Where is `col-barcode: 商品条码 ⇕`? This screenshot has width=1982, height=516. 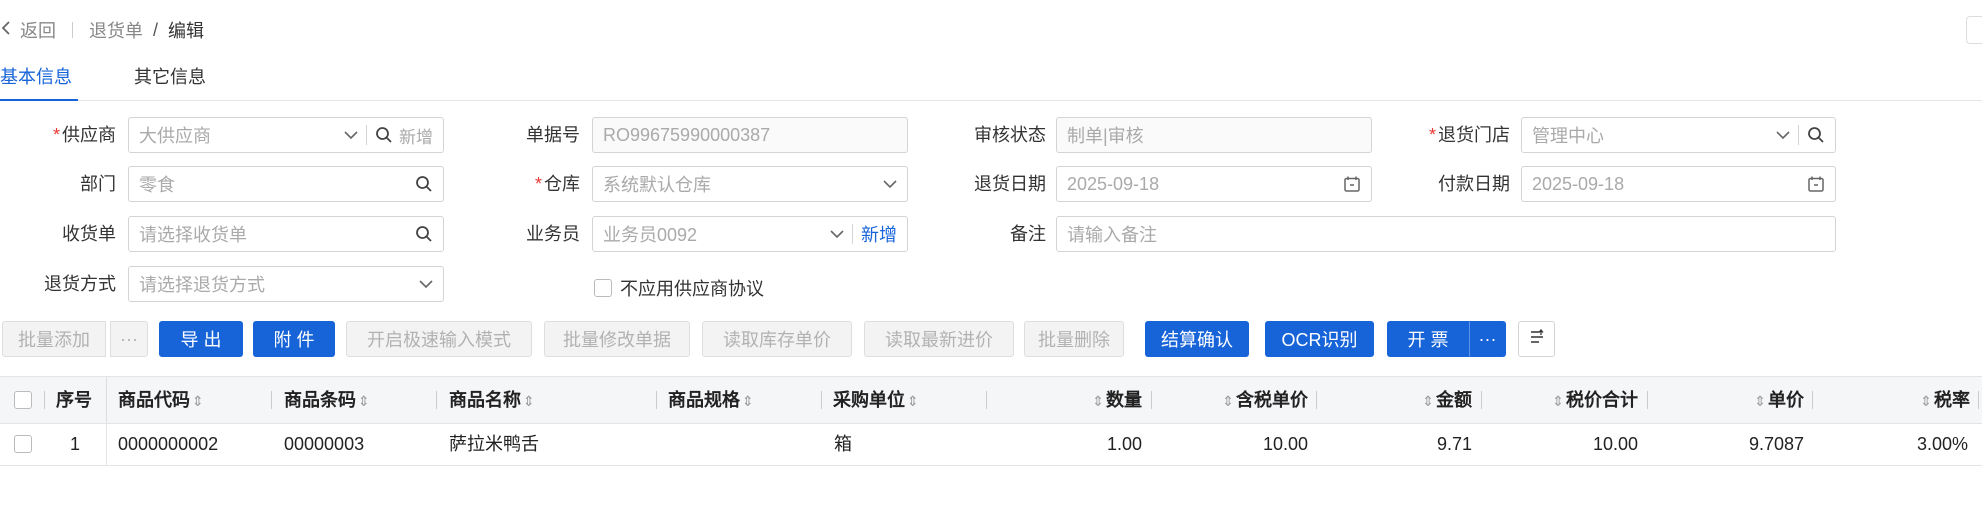
col-barcode: 商品条码 ⇕ is located at coordinates (328, 400).